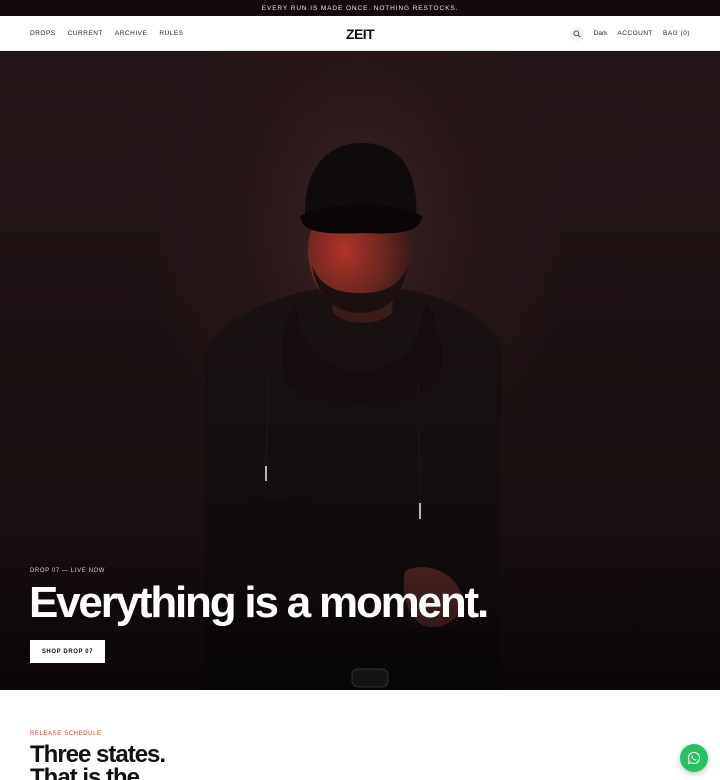  What do you see at coordinates (98, 761) in the screenshot?
I see `section-title: Three states. That is the` at bounding box center [98, 761].